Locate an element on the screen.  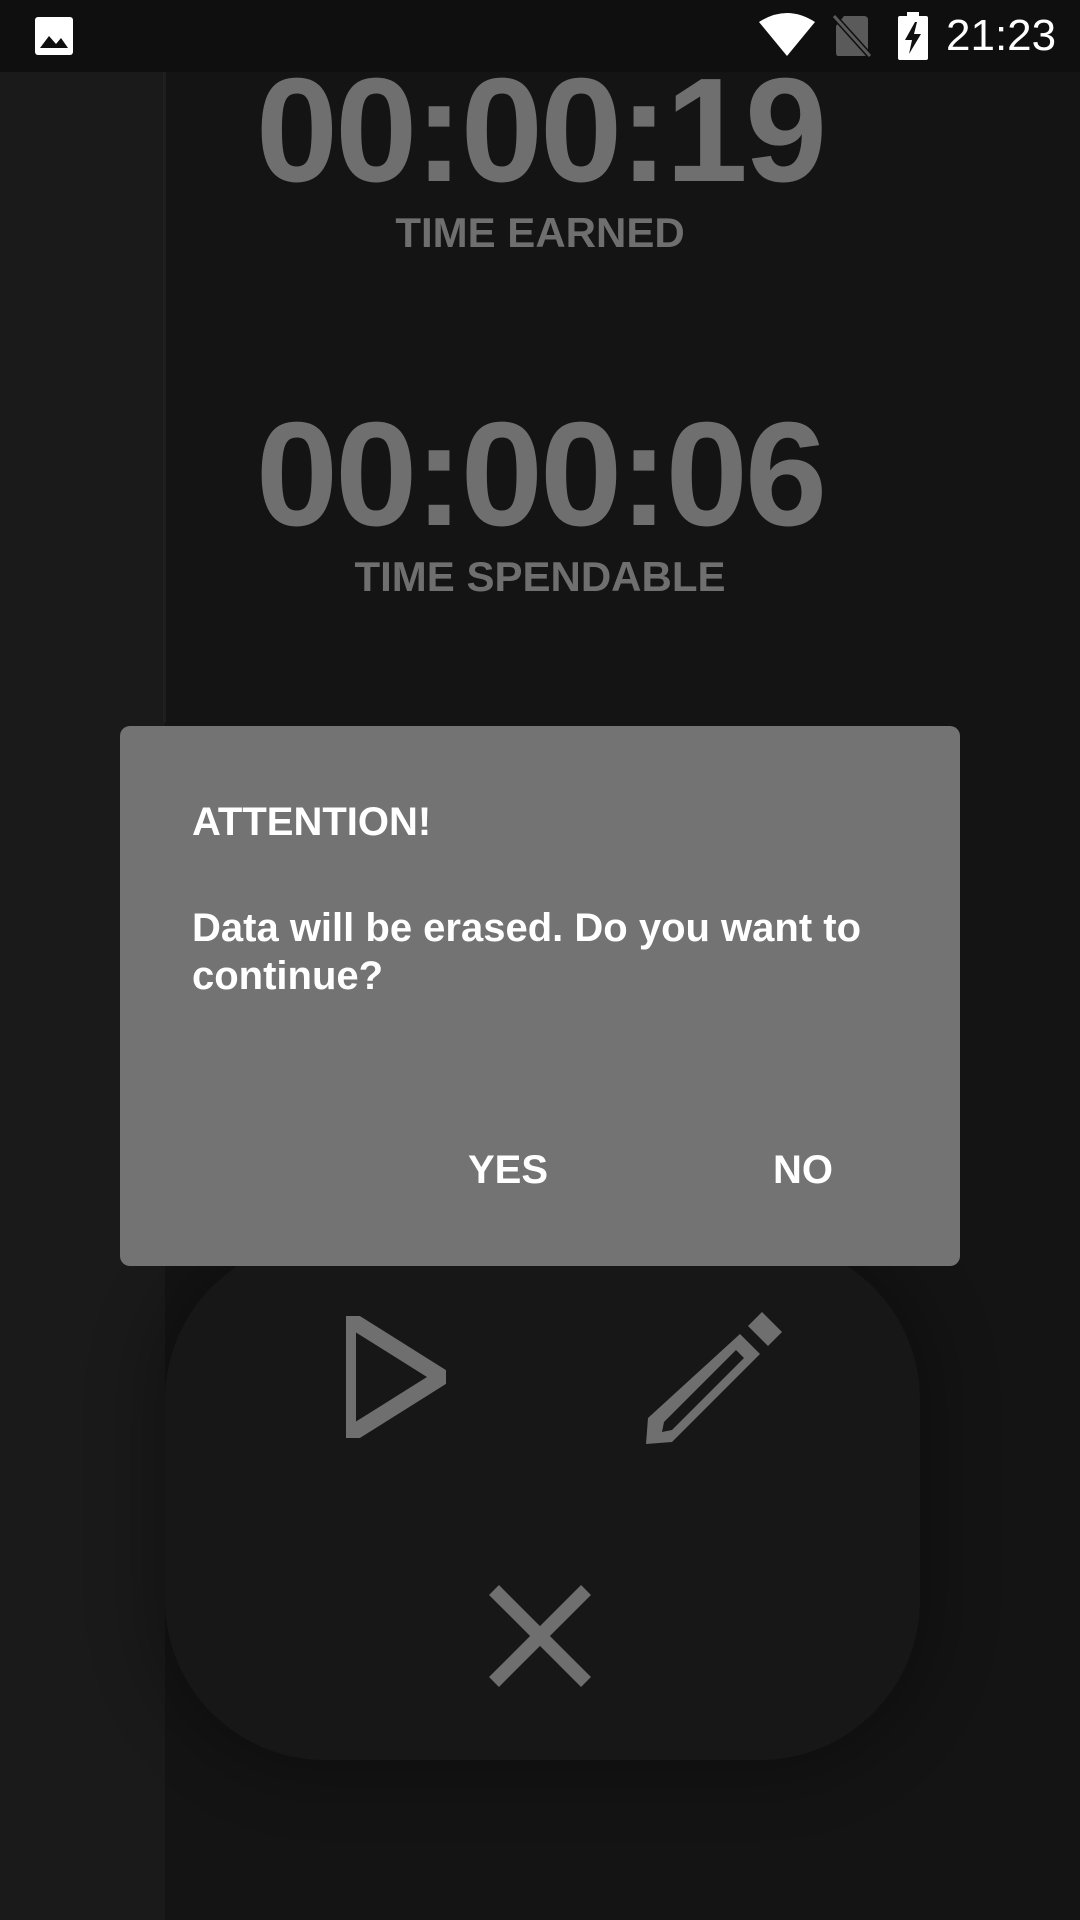
yes-button: YES is located at coordinates (508, 1170).